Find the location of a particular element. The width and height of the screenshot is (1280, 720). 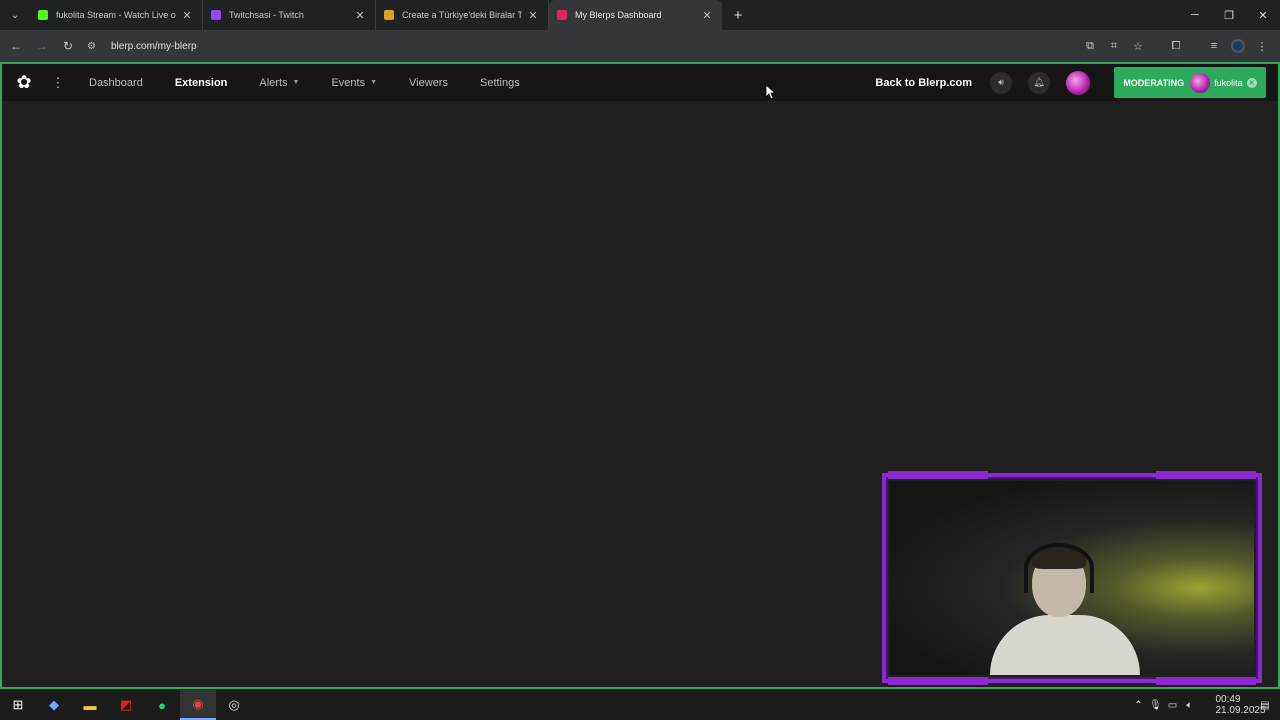

tab-title: My Blerps Dashboard is located at coordinates (618, 15).